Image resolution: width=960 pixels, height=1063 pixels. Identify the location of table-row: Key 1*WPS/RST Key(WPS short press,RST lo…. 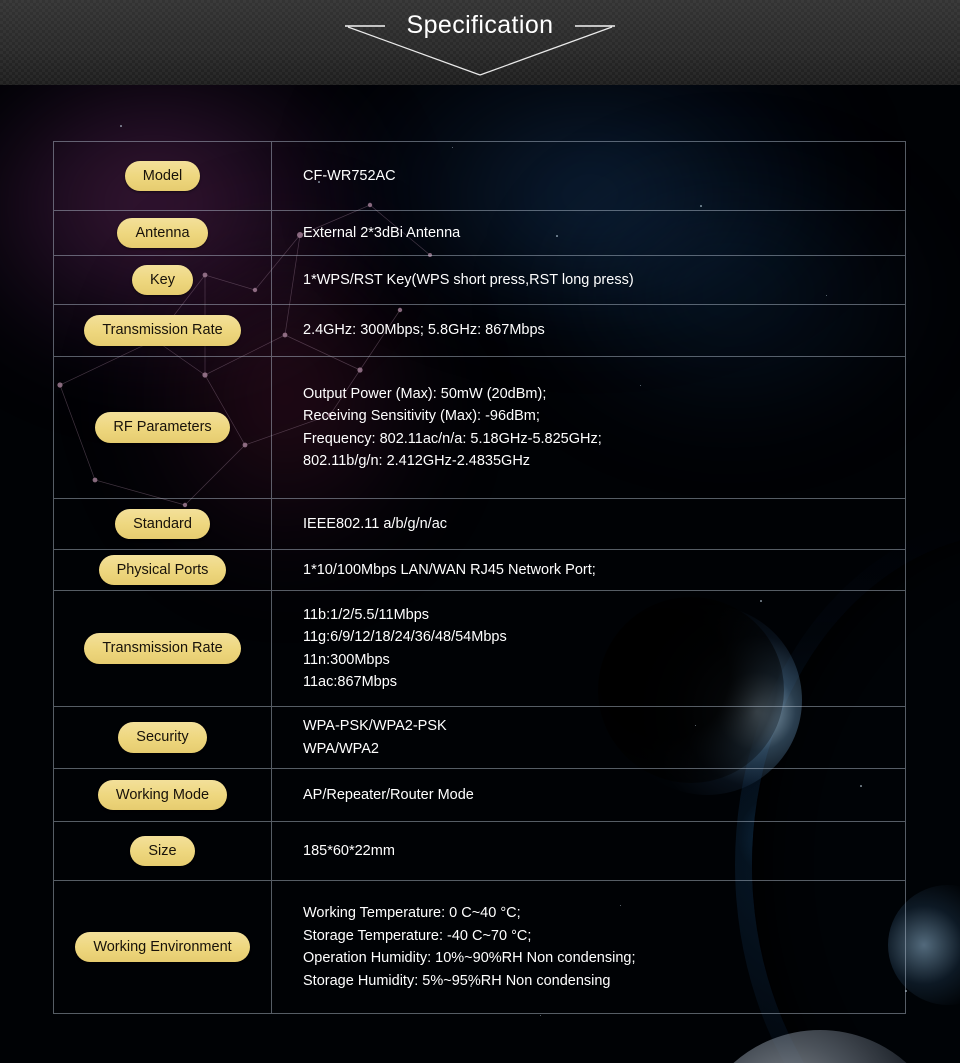
(479, 280).